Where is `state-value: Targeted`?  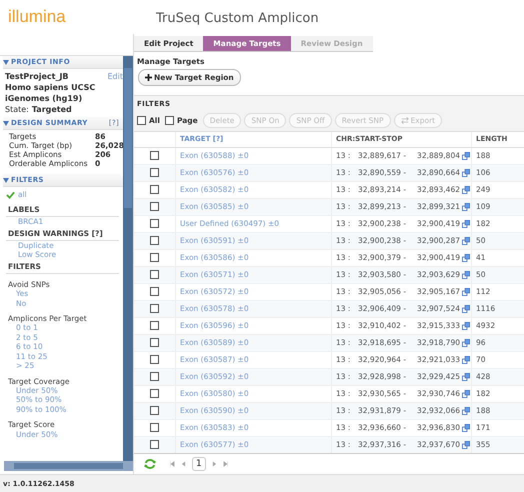 state-value: Targeted is located at coordinates (52, 109).